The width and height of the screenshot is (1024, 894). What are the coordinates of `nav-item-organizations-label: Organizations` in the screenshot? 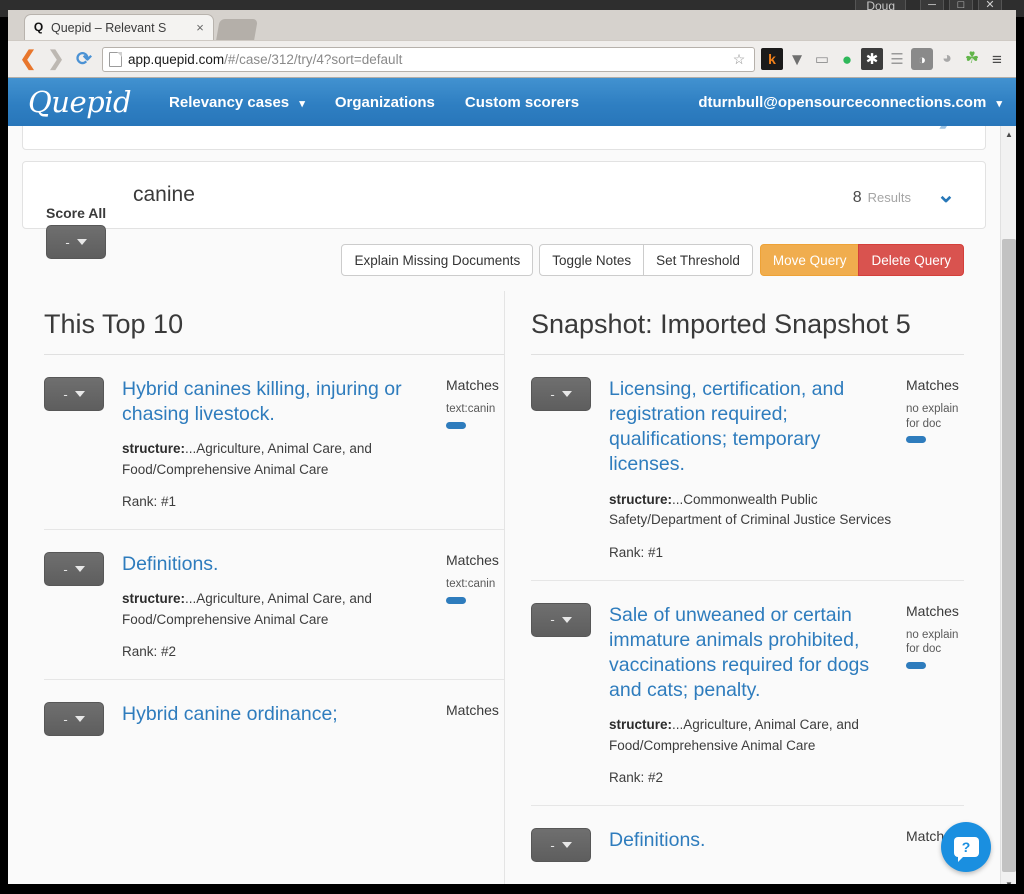 It's located at (384, 102).